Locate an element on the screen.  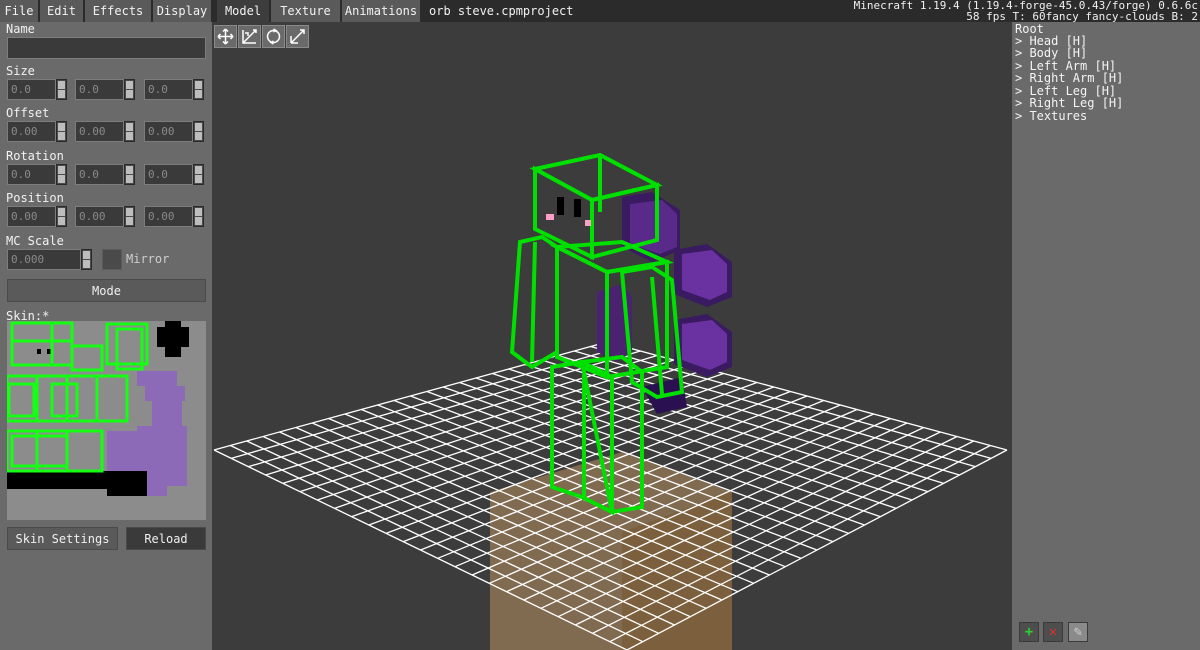
delete-icon: ✕ is located at coordinates (1053, 632).